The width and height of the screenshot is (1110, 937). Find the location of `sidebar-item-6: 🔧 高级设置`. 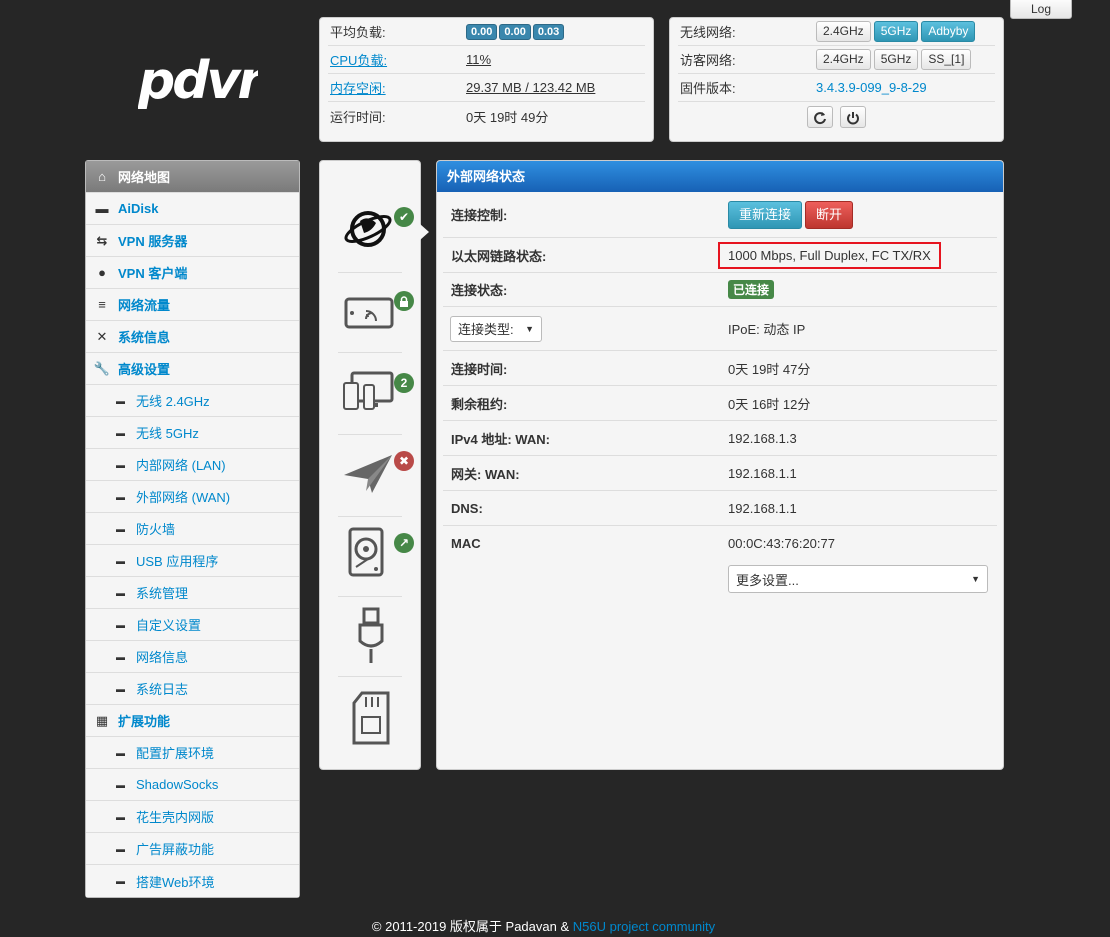

sidebar-item-6: 🔧 高级设置 is located at coordinates (192, 369).